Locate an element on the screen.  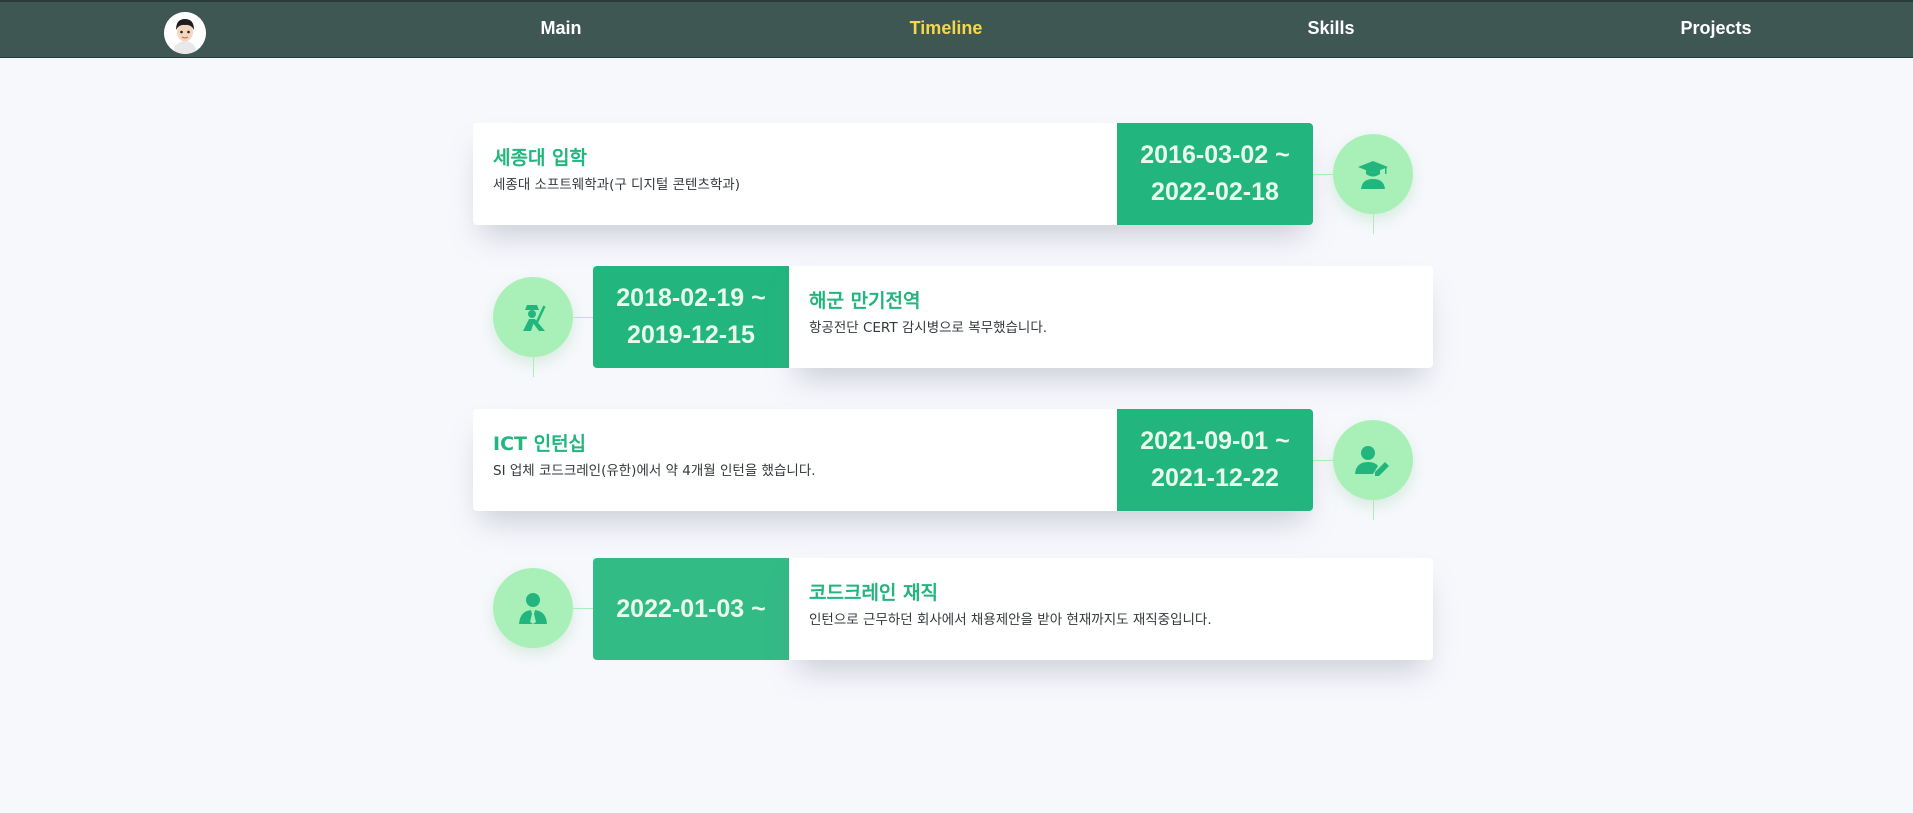
timeline-desc: 인턴으로 근무하던 회사에서 채용제안을 받아 현재까지도 재직중입니다. is located at coordinates (1010, 620).